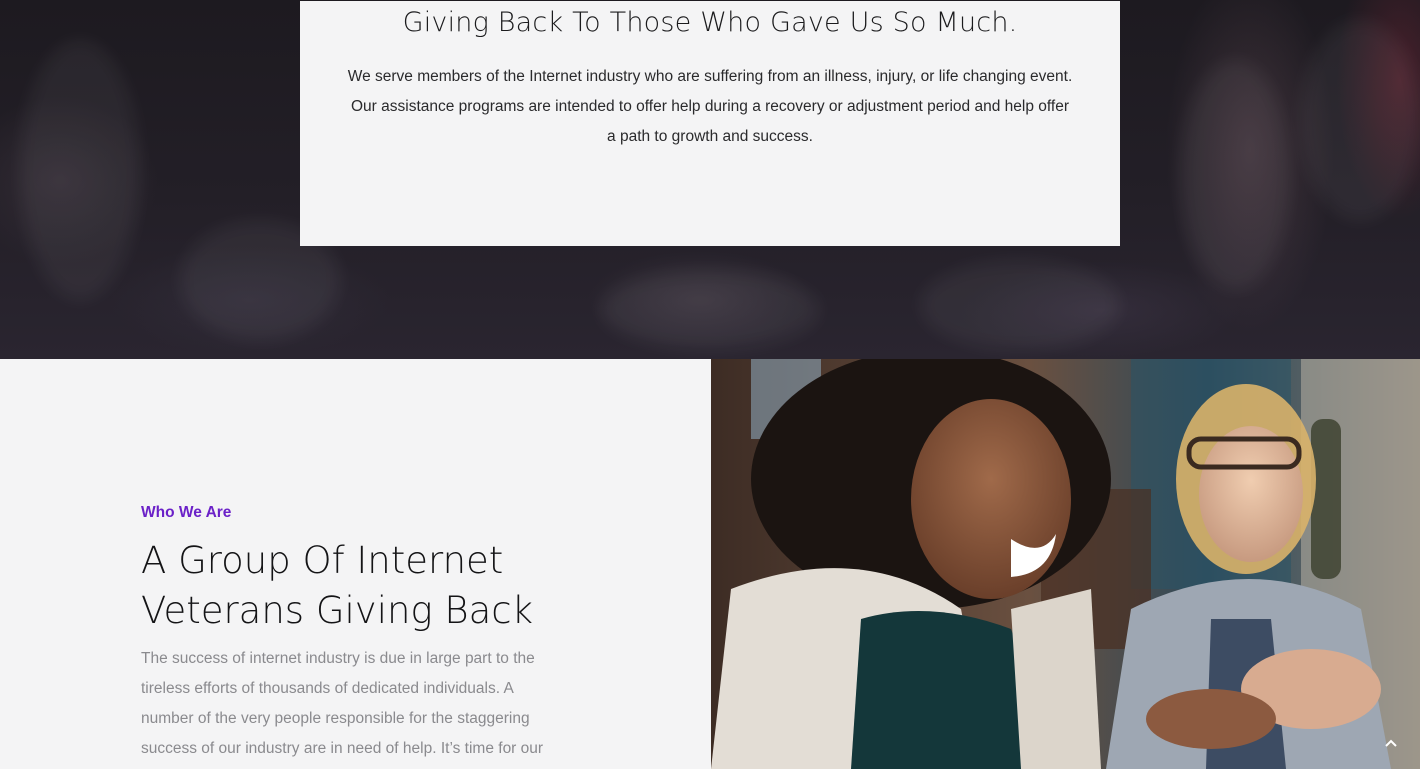  I want to click on scroll-to-top-button, so click(1391, 743).